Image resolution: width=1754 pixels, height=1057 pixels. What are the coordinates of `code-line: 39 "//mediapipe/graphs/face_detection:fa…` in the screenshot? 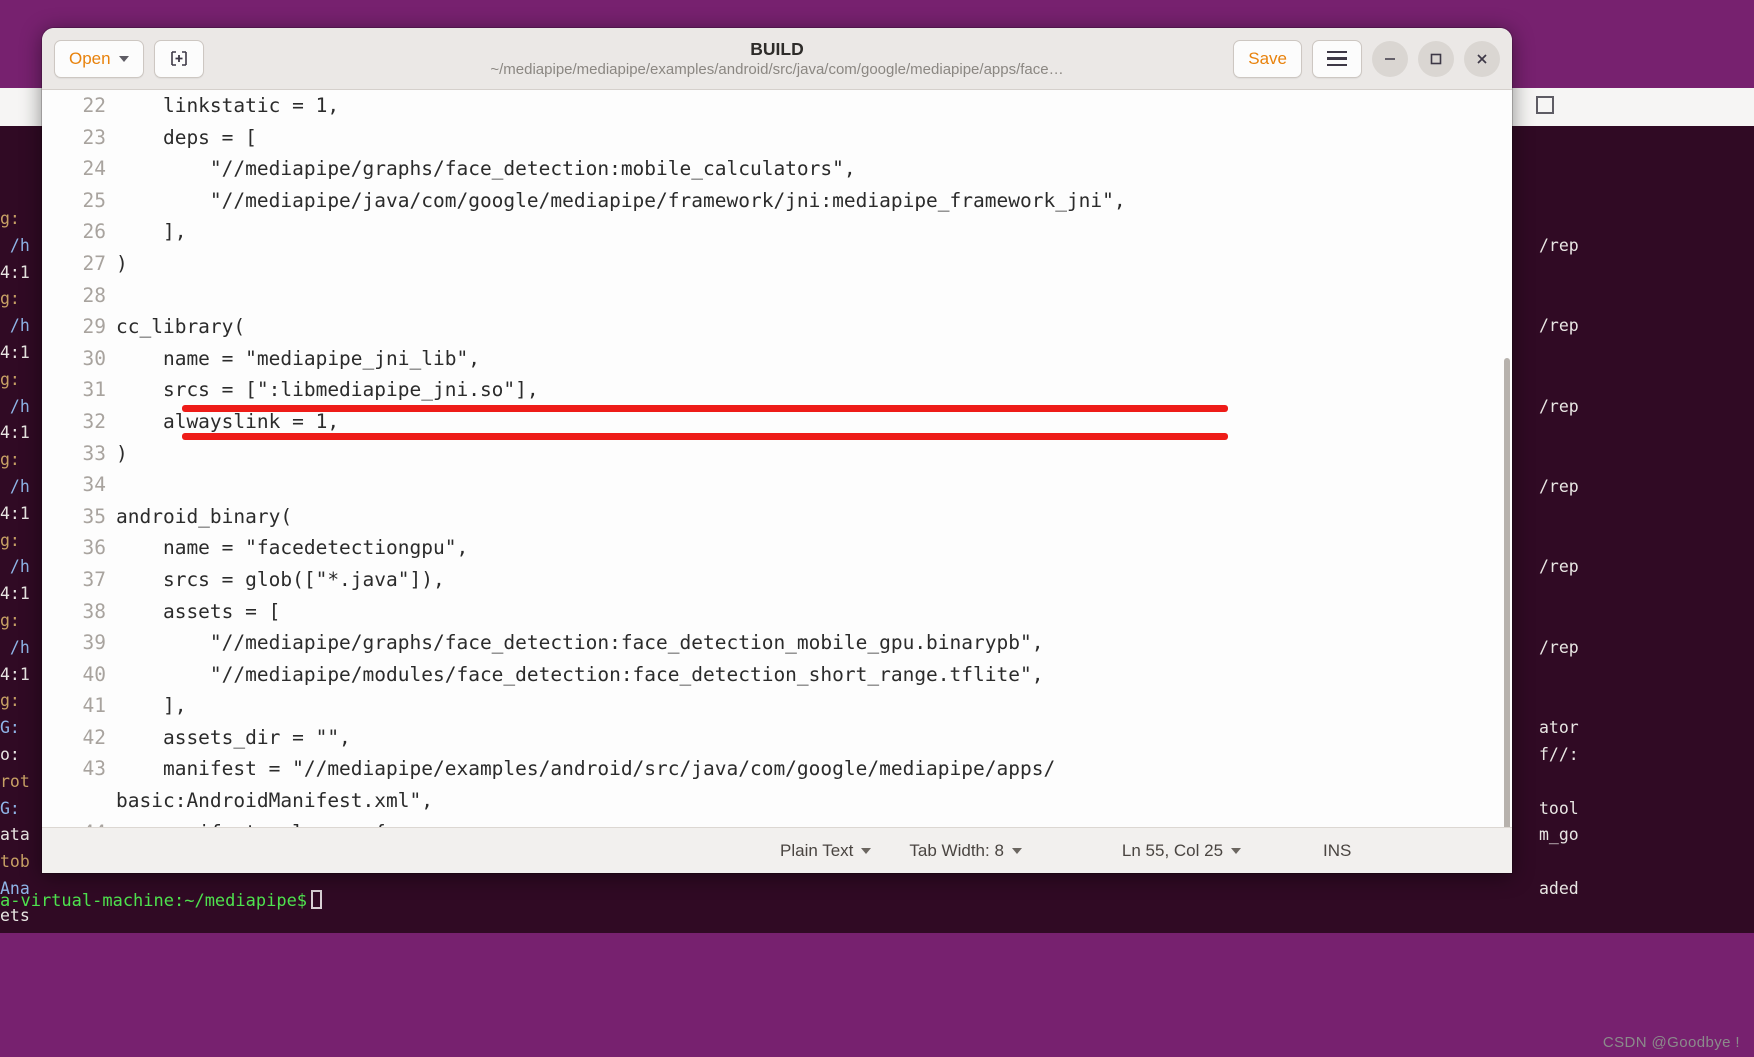 It's located at (772, 643).